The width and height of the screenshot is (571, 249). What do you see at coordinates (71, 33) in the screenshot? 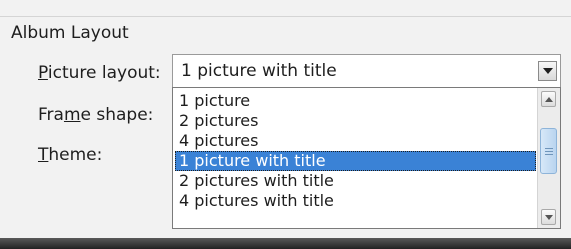
I see `album-layout-title: Album Layout` at bounding box center [71, 33].